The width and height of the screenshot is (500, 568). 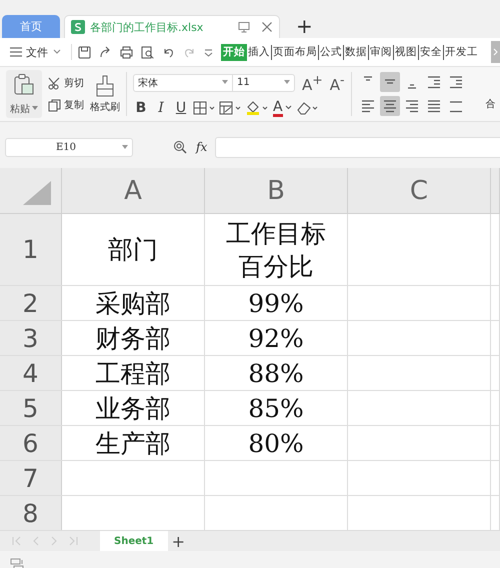 What do you see at coordinates (183, 83) in the screenshot?
I see `font-name-dropdown: 宋体` at bounding box center [183, 83].